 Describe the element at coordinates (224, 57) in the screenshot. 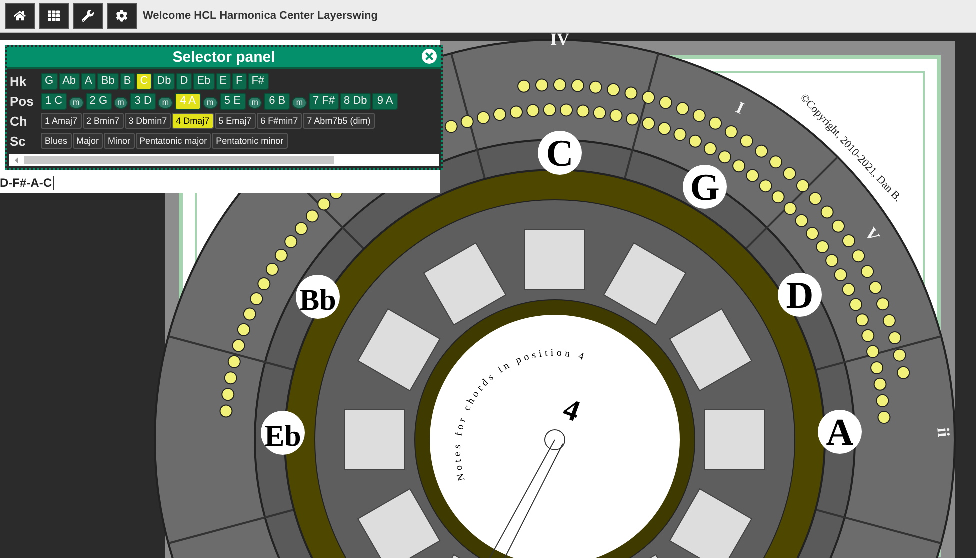

I see `panel-title: Selector panel` at that location.